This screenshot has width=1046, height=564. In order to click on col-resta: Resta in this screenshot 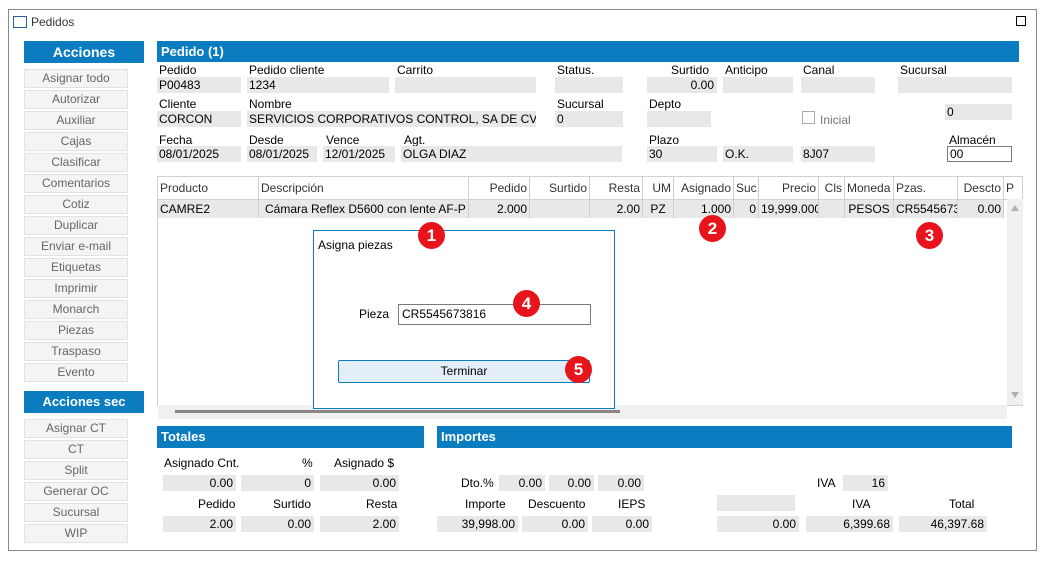, I will do `click(616, 188)`.